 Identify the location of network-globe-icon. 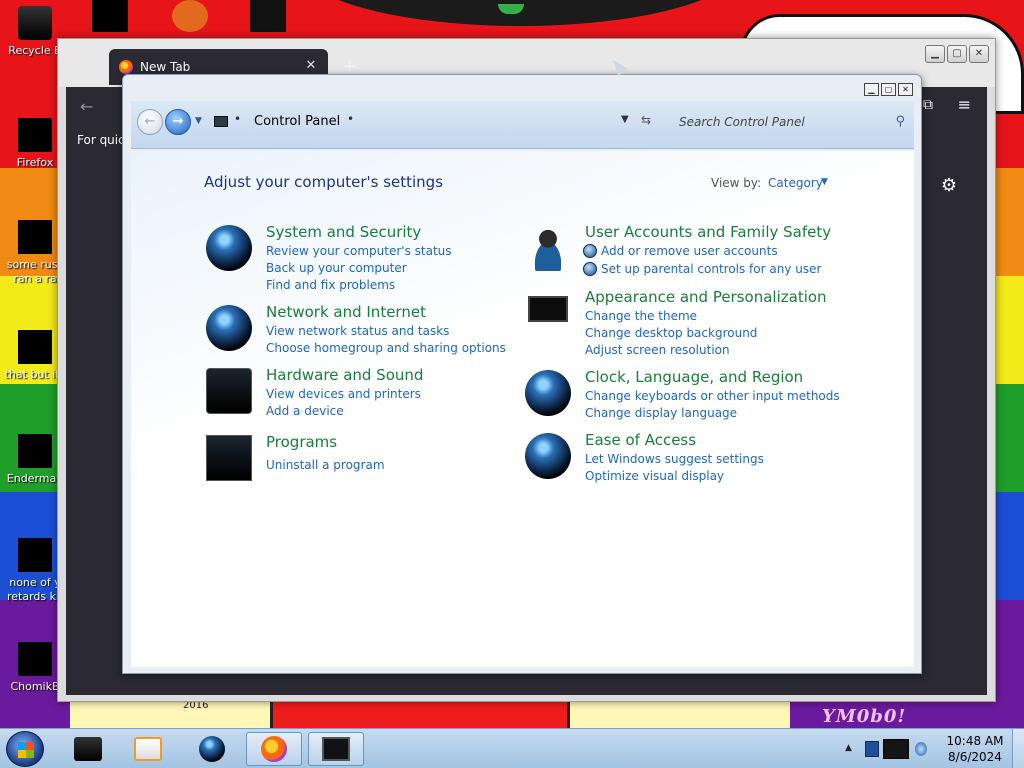
(229, 328).